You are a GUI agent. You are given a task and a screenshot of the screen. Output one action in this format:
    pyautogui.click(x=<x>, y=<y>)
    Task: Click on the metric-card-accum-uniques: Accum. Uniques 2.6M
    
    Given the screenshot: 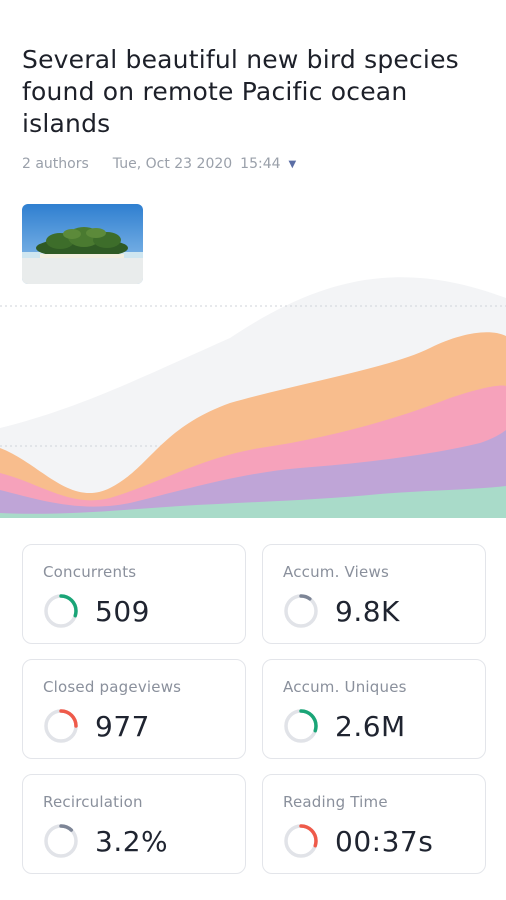 What is the action you would take?
    pyautogui.click(x=374, y=709)
    